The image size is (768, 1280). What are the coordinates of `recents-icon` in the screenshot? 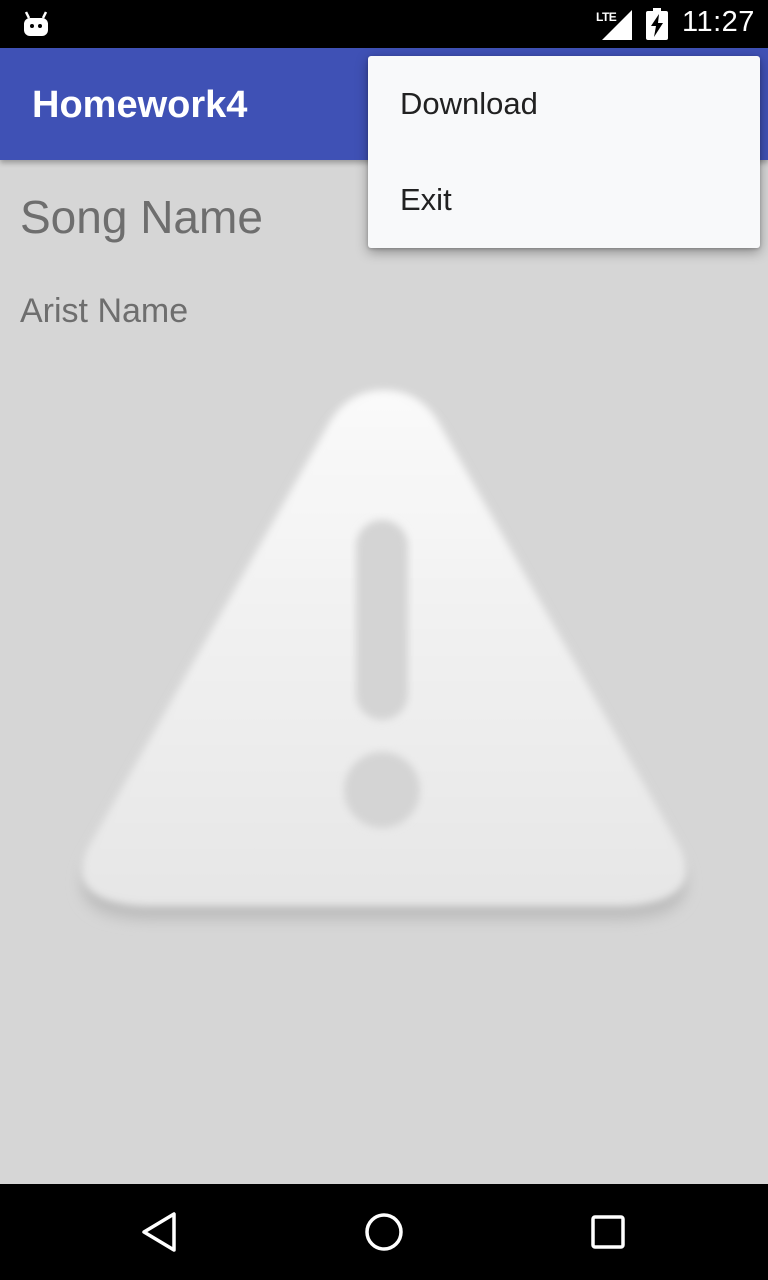 It's located at (608, 1232).